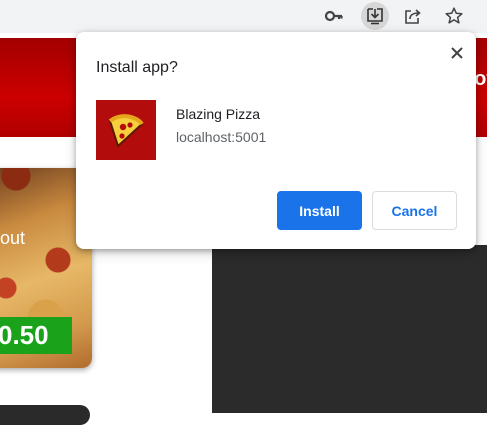  I want to click on install-button: Install, so click(319, 210).